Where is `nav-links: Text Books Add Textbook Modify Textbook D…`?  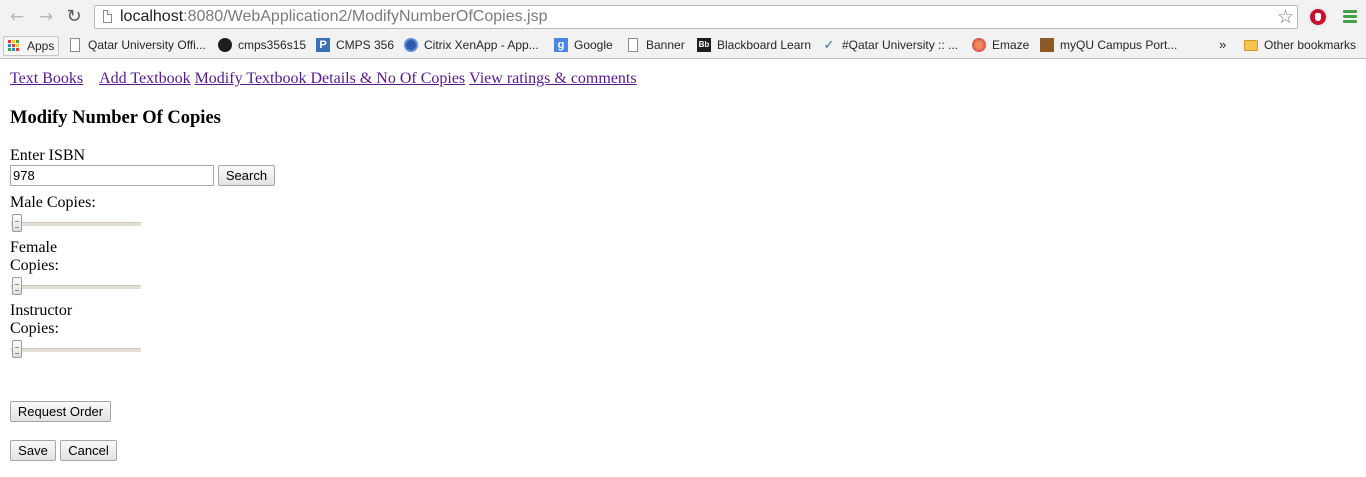
nav-links: Text Books Add Textbook Modify Textbook D… is located at coordinates (323, 79).